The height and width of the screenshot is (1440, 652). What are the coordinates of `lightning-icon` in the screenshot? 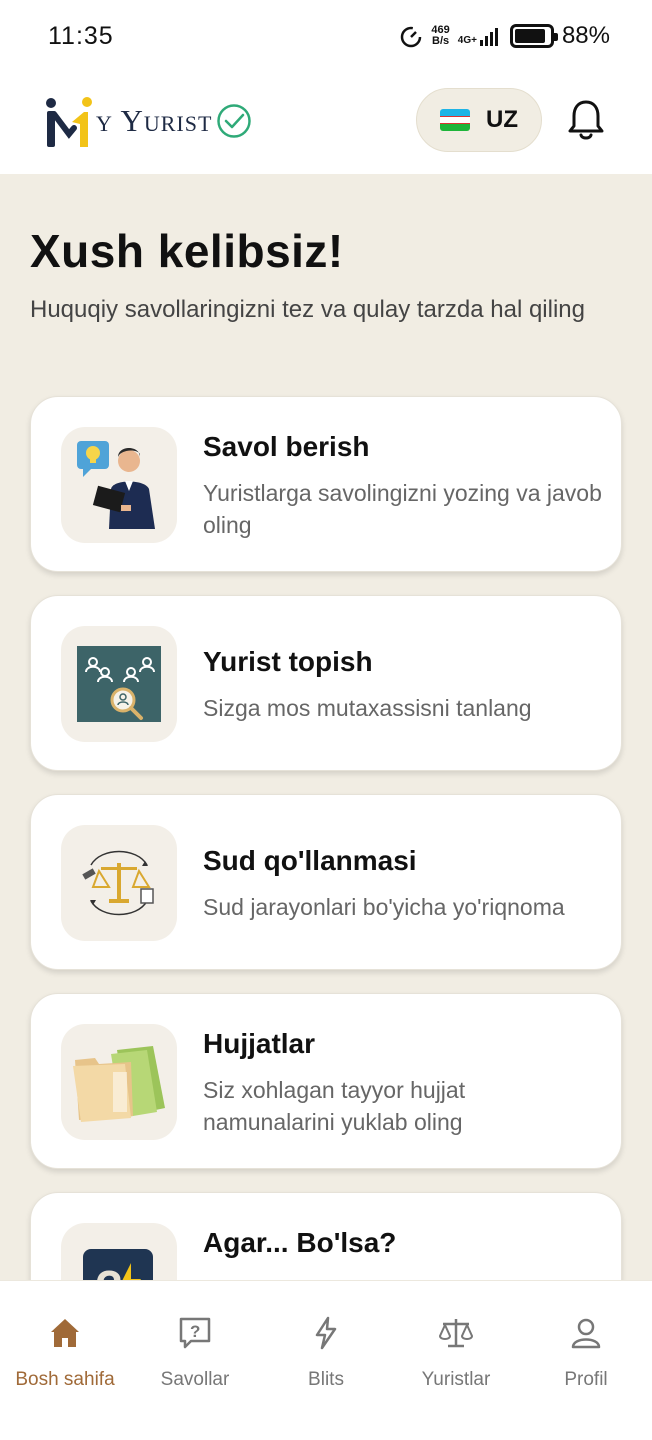 It's located at (326, 1333).